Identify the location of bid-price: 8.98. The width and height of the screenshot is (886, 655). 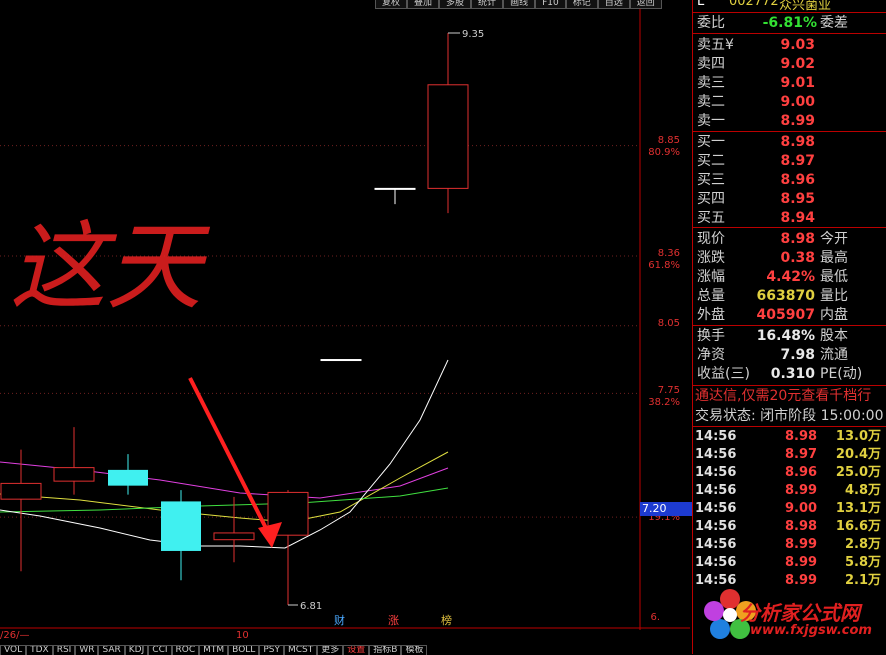
(797, 142).